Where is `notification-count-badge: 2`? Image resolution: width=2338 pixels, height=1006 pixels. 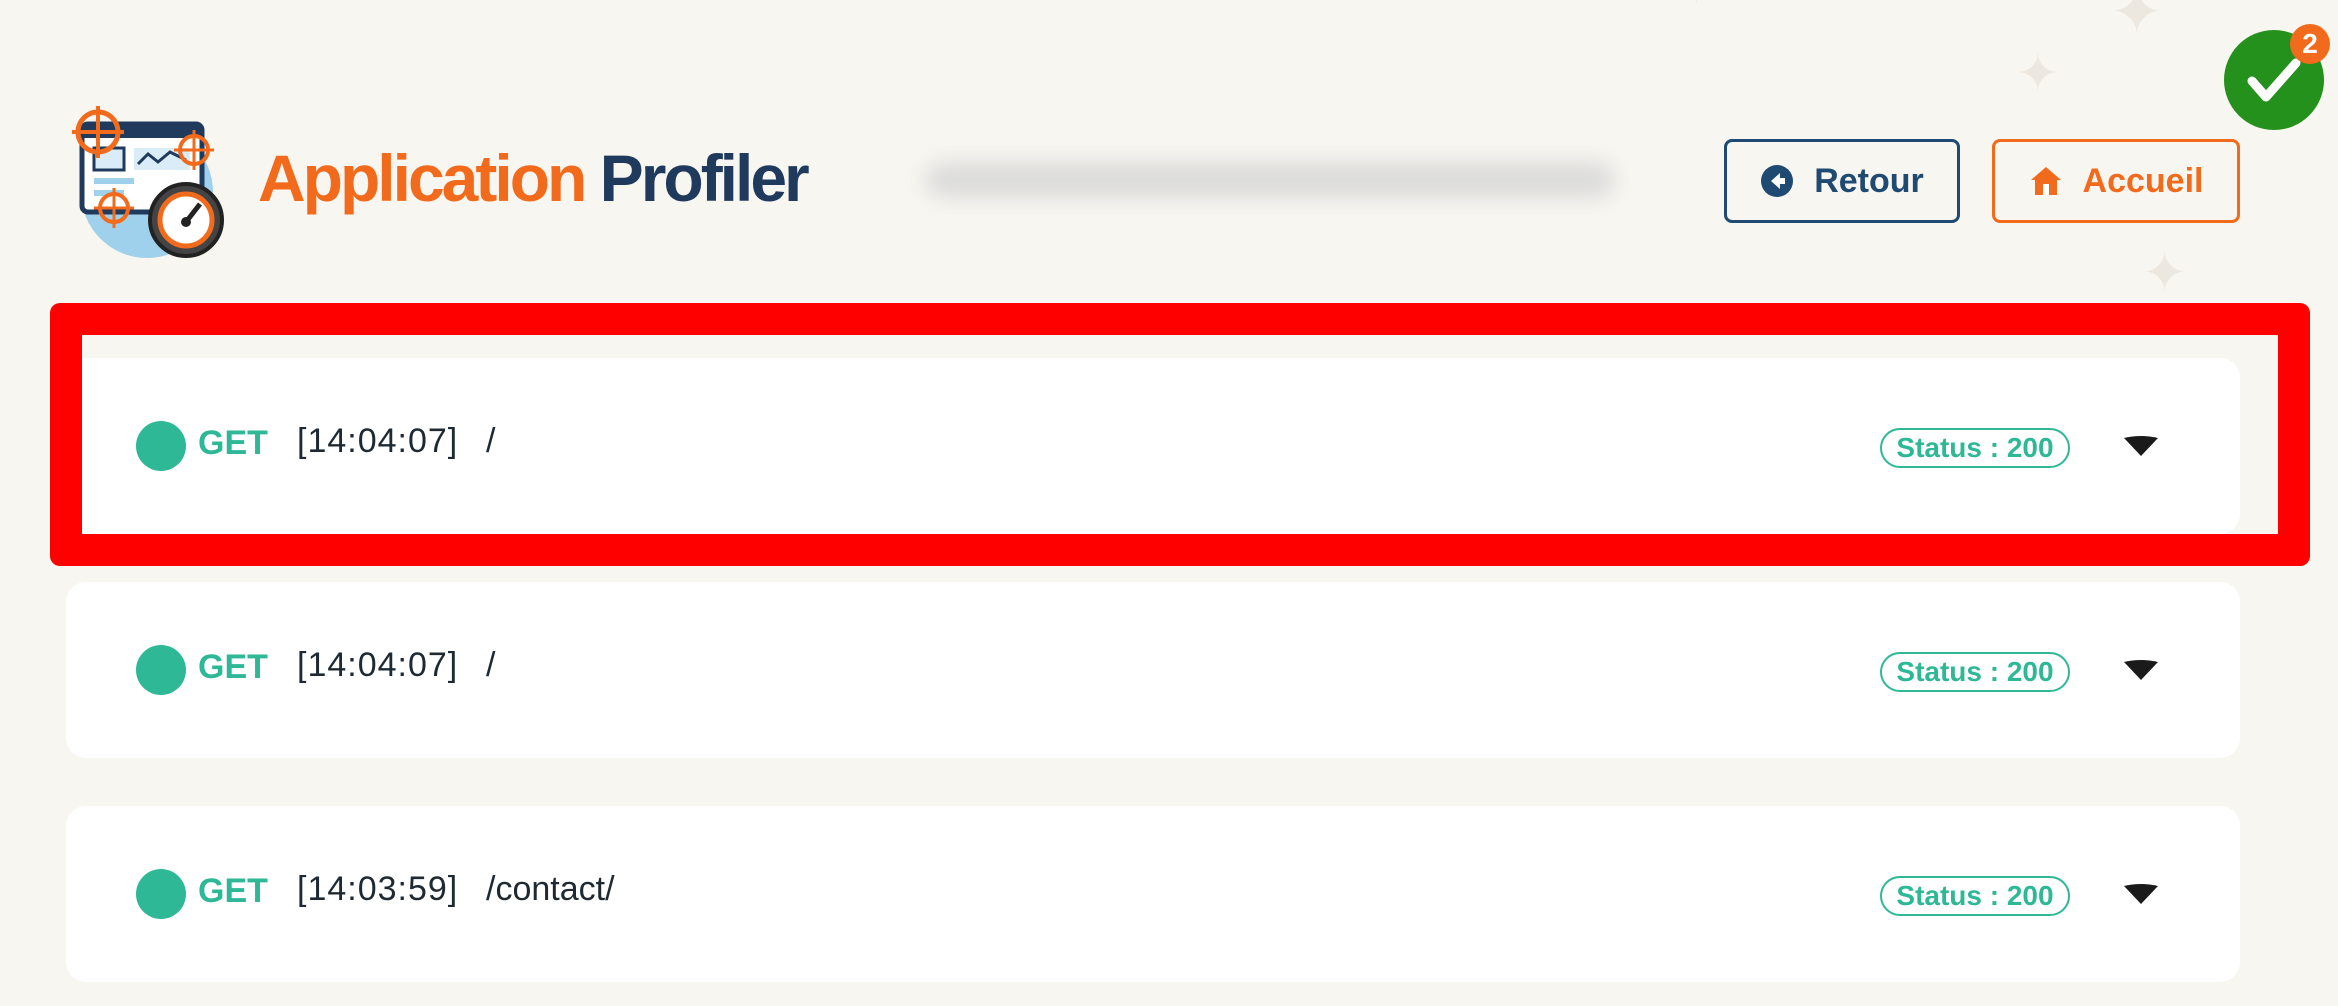
notification-count-badge: 2 is located at coordinates (2310, 44).